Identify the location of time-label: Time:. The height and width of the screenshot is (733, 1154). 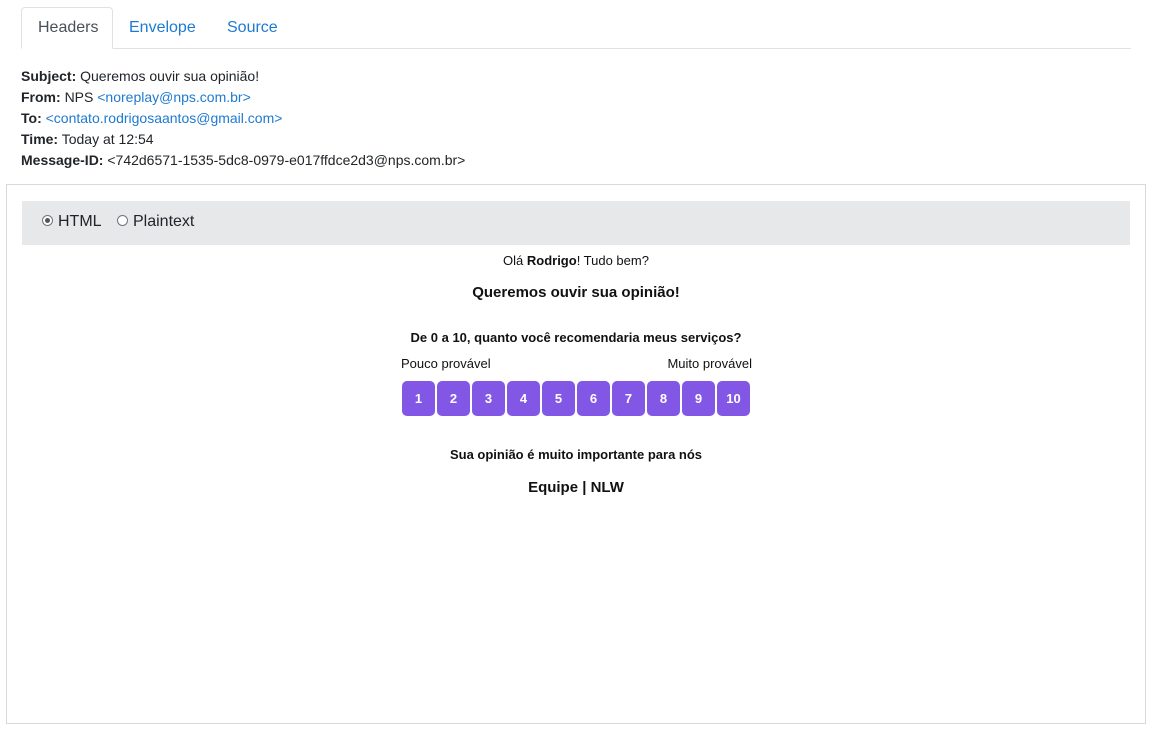
(40, 139).